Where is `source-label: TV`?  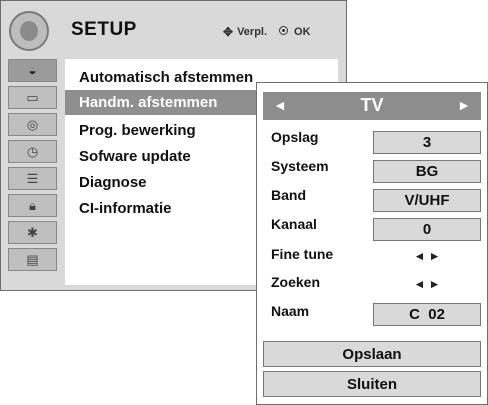 source-label: TV is located at coordinates (372, 105).